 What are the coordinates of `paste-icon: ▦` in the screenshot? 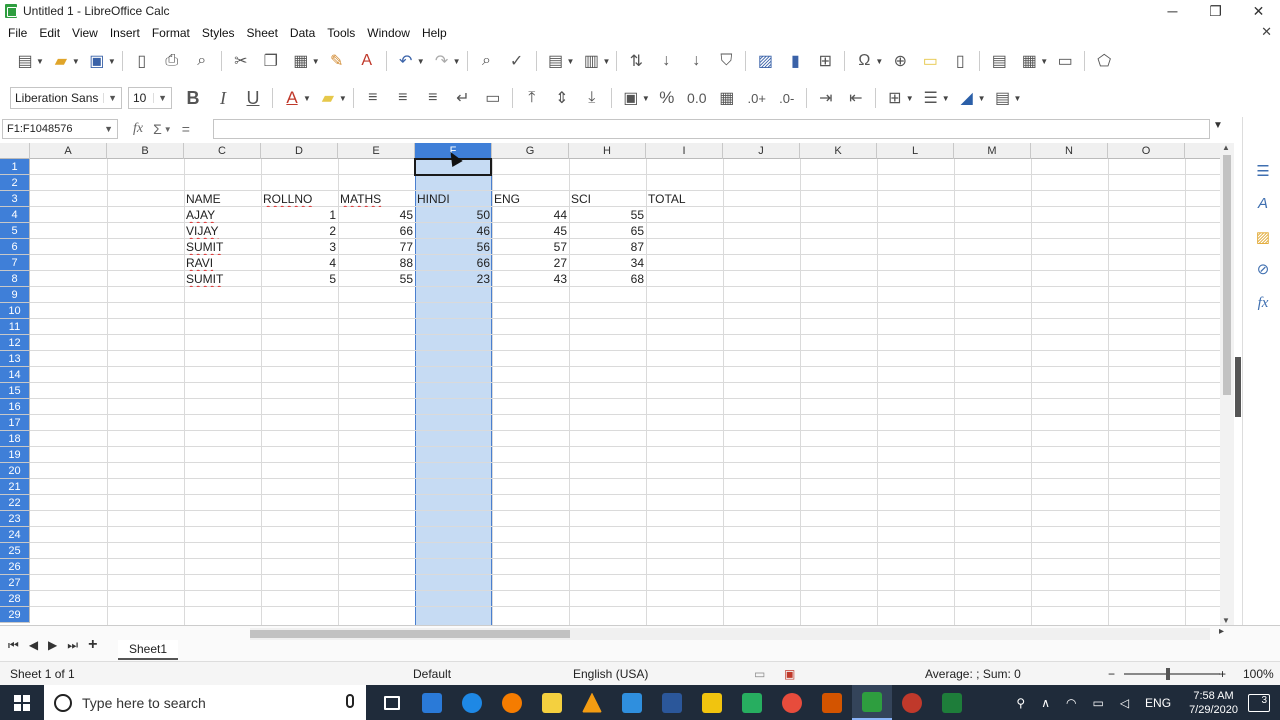 It's located at (301, 61).